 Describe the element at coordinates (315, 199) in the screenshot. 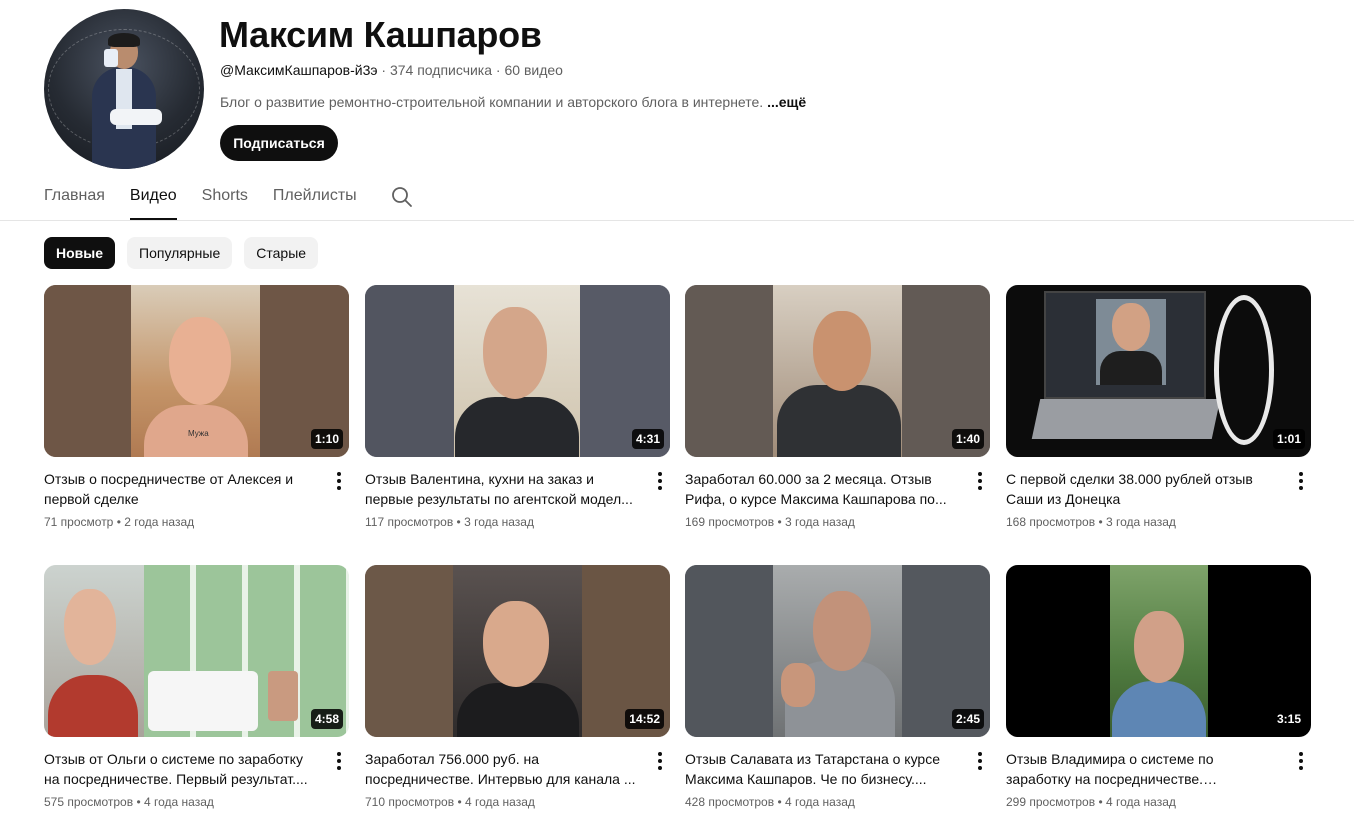

I see `tab-playlists: Плейлисты` at that location.